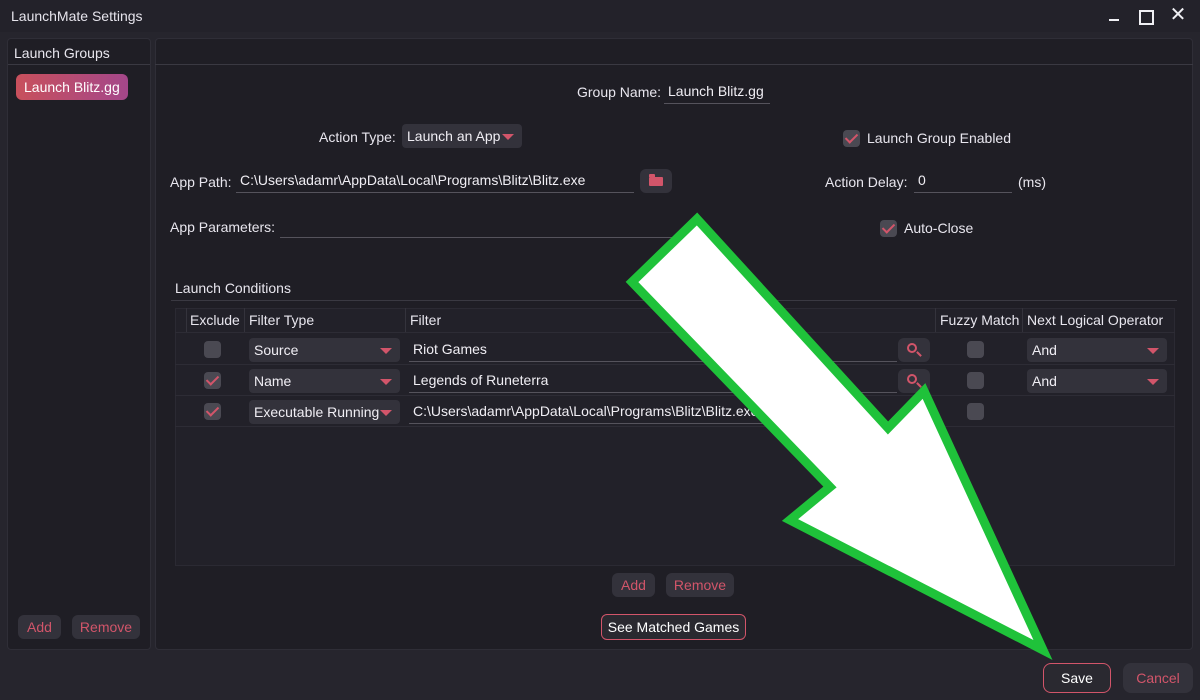 This screenshot has width=1200, height=700. Describe the element at coordinates (939, 228) in the screenshot. I see `auto-close-label: Auto-Close` at that location.